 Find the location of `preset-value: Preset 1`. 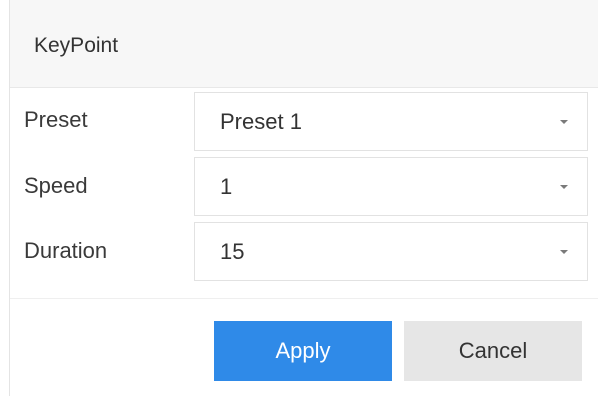

preset-value: Preset 1 is located at coordinates (261, 121).